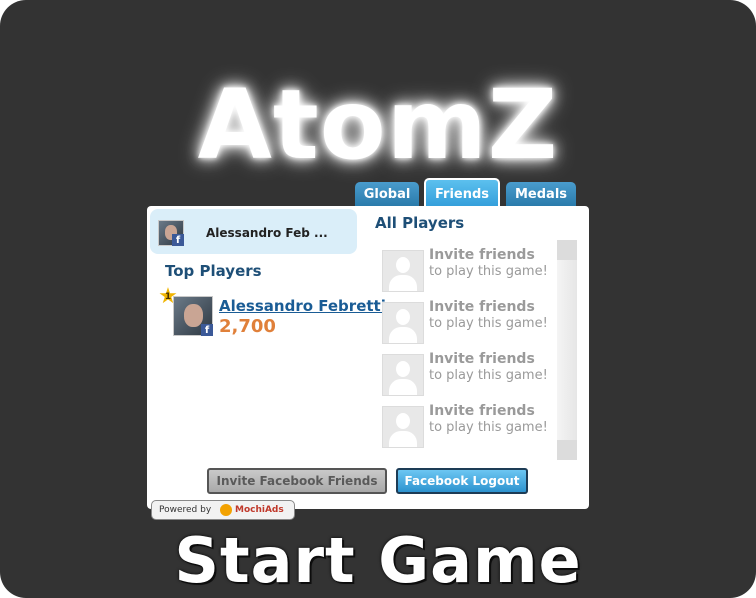 The height and width of the screenshot is (598, 756). Describe the element at coordinates (193, 316) in the screenshot. I see `top-player-avatar: f` at that location.